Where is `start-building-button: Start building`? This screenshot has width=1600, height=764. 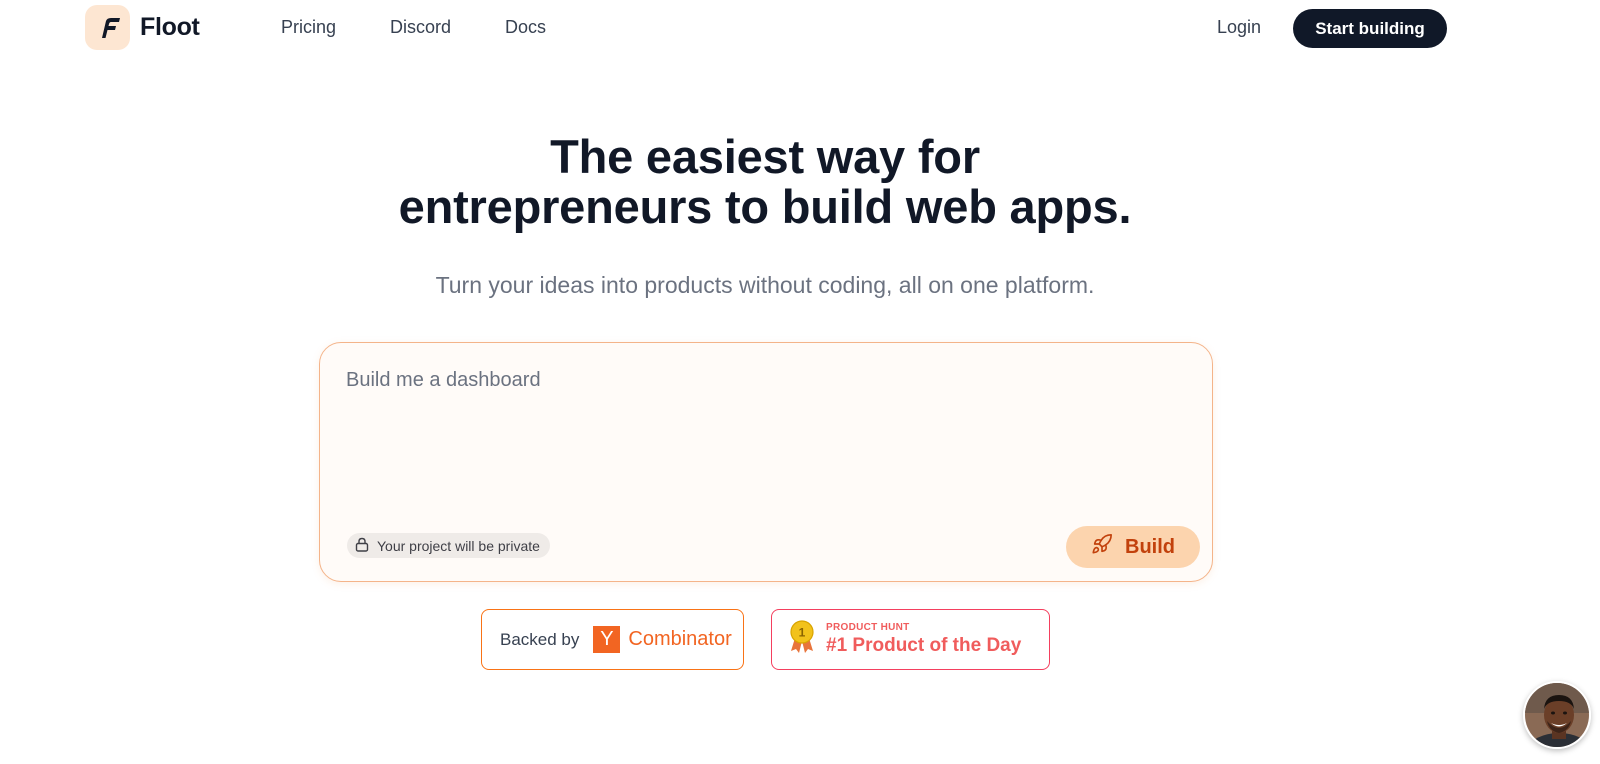 start-building-button: Start building is located at coordinates (1370, 28).